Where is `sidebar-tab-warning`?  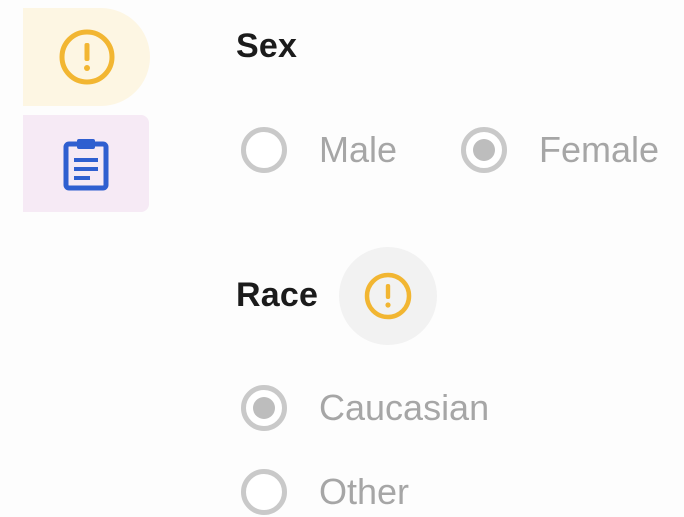
sidebar-tab-warning is located at coordinates (86, 57).